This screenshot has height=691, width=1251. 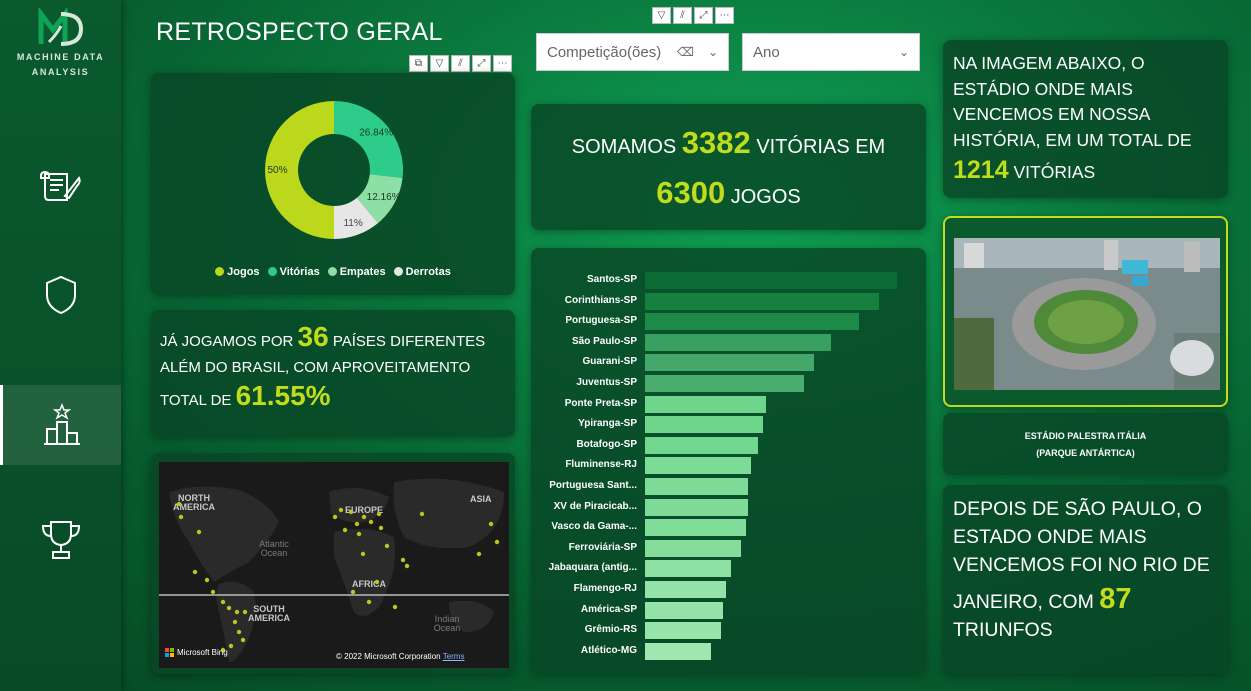 What do you see at coordinates (600, 300) in the screenshot?
I see `bar-label: Corinthians-SP` at bounding box center [600, 300].